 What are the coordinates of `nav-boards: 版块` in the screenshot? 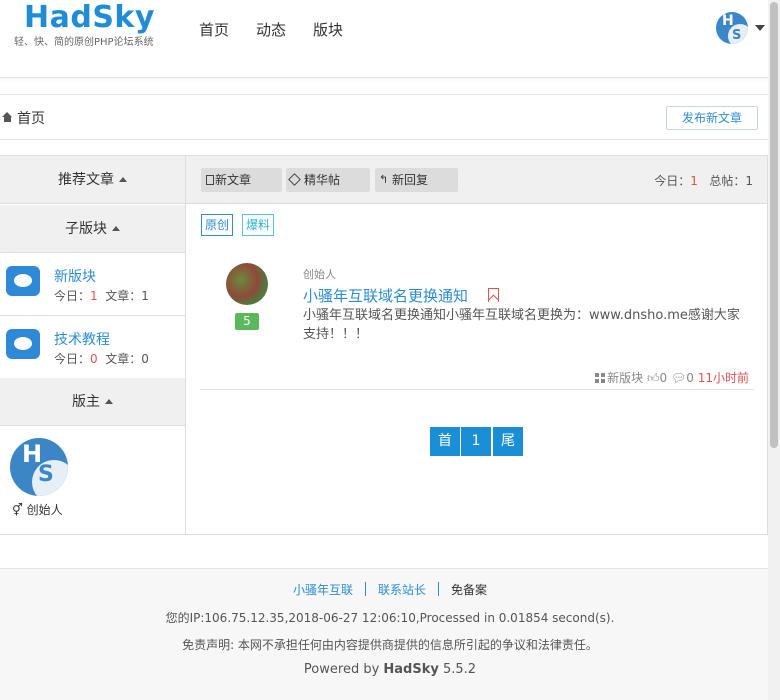 It's located at (328, 29).